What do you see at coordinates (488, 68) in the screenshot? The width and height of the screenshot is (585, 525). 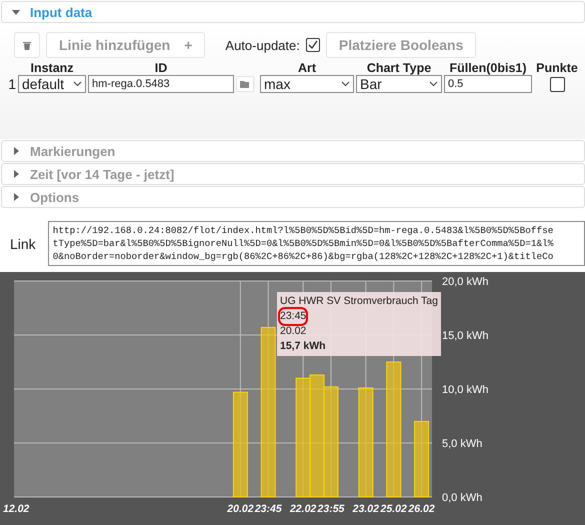 I see `column-header: Füllen(0bis1)` at bounding box center [488, 68].